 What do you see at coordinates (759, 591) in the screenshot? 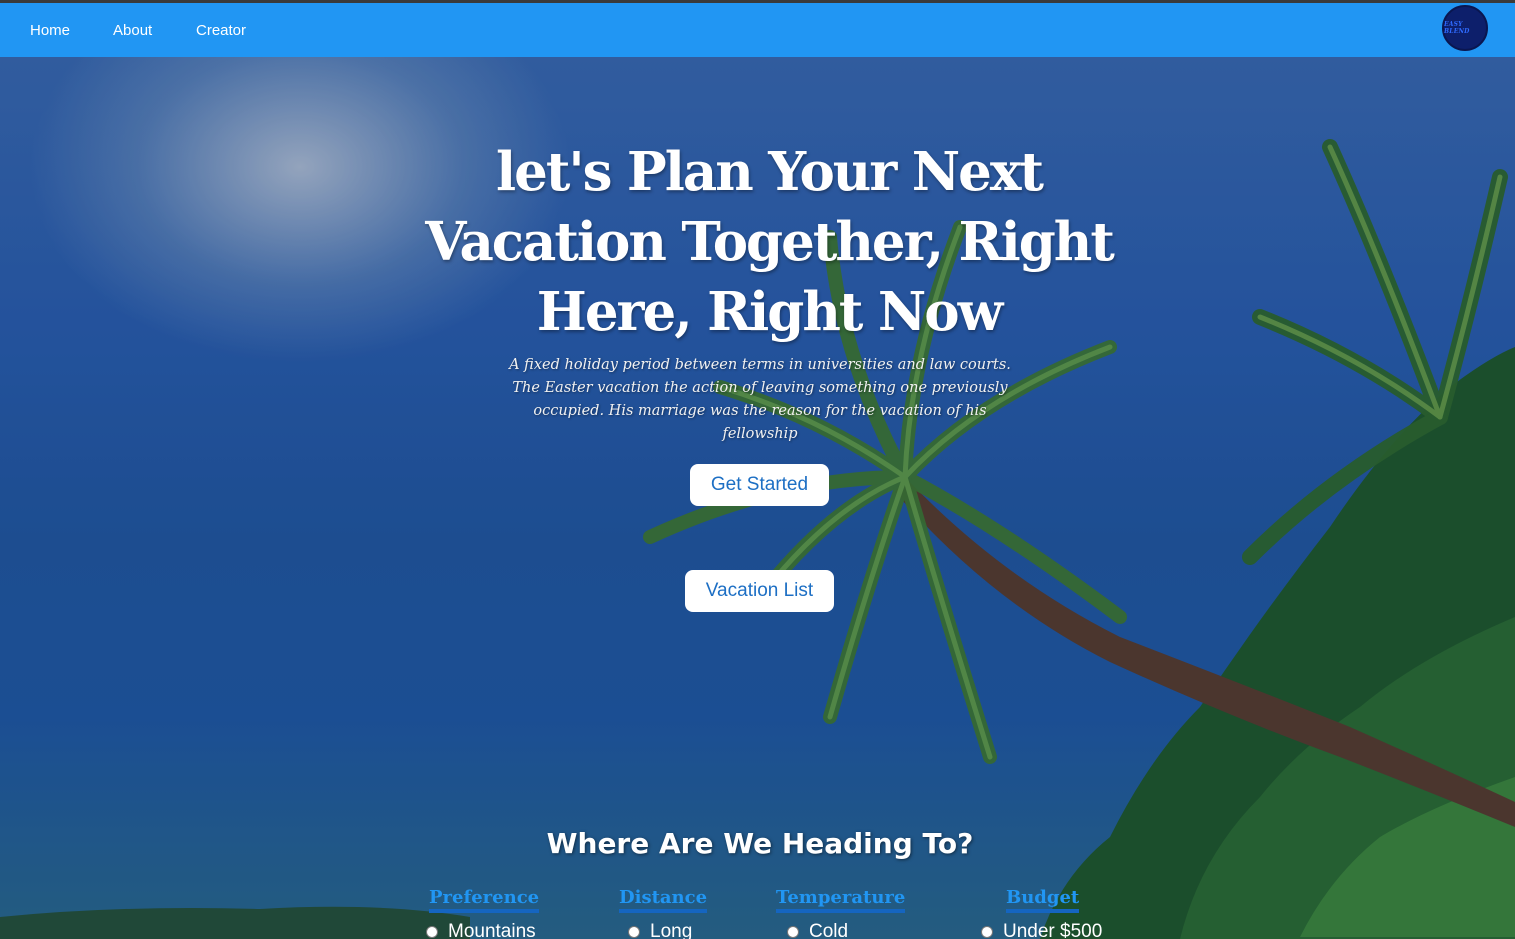
I see `vacation-list-button: Vacation List` at bounding box center [759, 591].